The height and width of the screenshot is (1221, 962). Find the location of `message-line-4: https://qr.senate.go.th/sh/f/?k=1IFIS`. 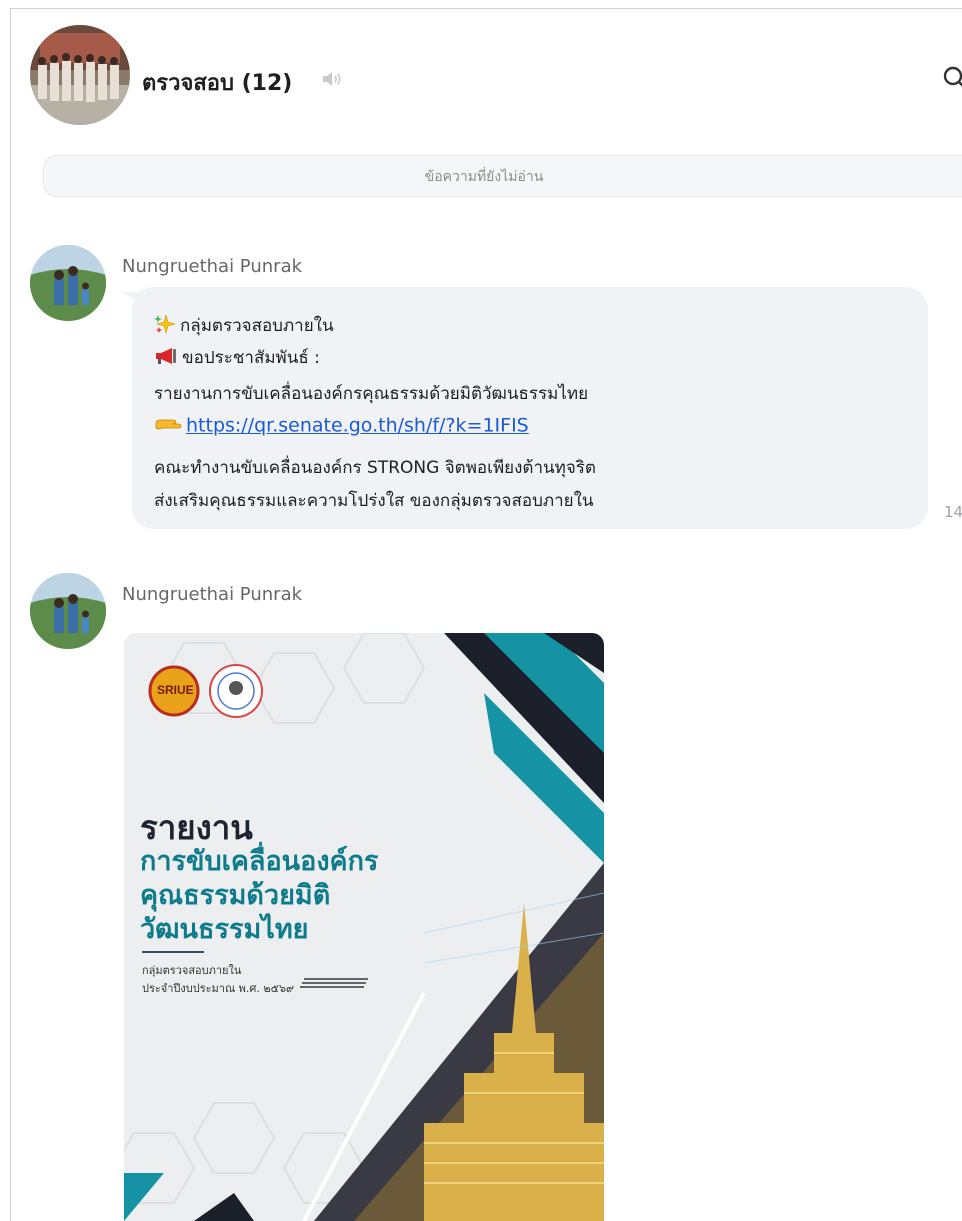

message-line-4: https://qr.senate.go.th/sh/f/?k=1IFIS is located at coordinates (341, 426).